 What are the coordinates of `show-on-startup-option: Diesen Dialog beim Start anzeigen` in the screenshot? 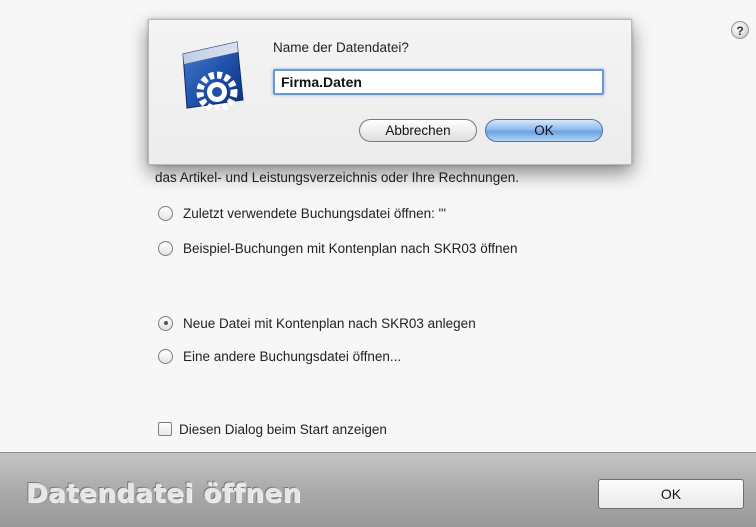 It's located at (272, 429).